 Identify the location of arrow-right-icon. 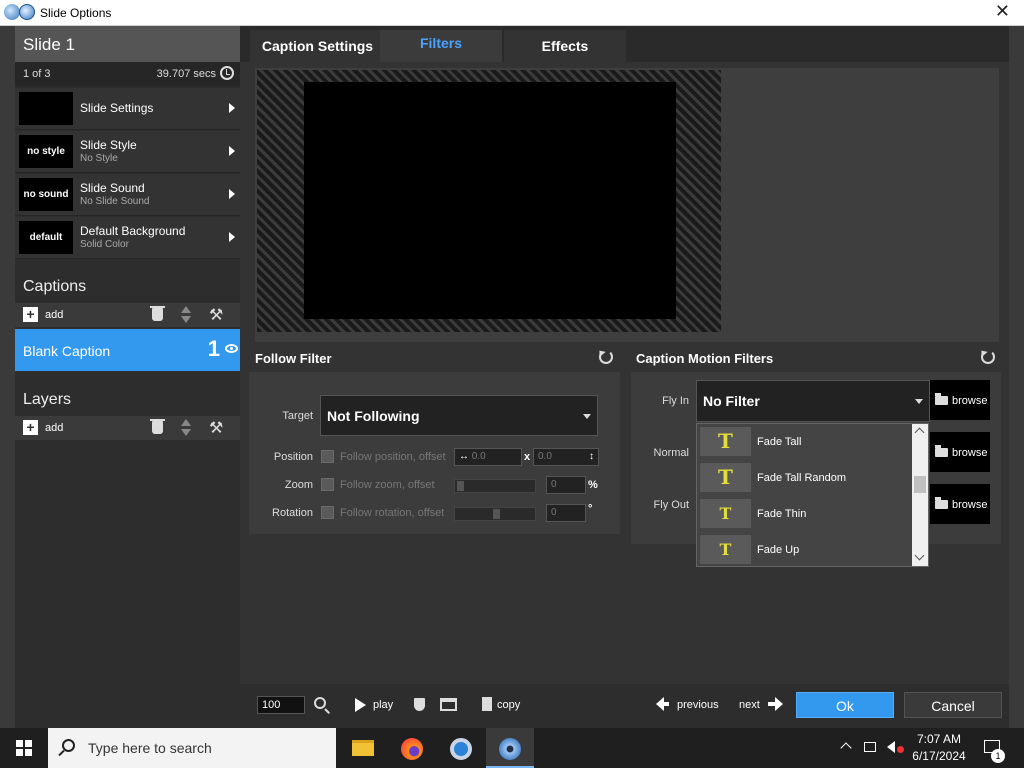
(775, 704).